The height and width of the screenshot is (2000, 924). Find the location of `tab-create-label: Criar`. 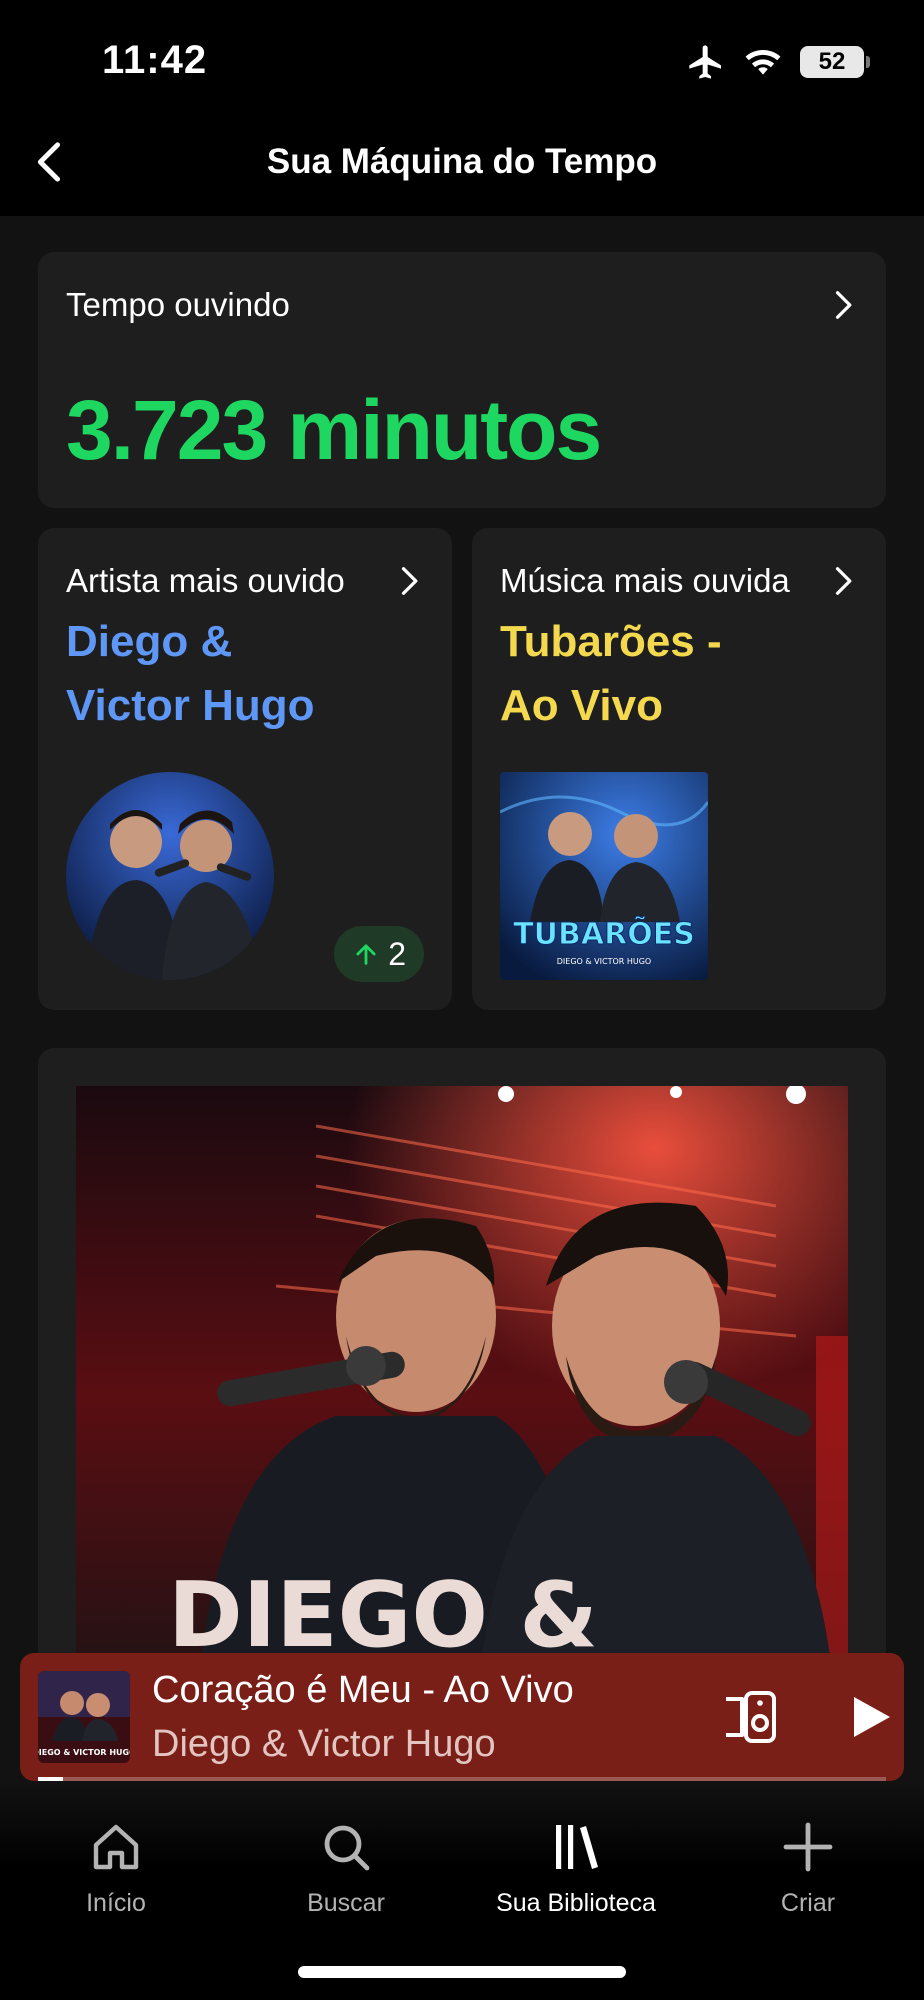

tab-create-label: Criar is located at coordinates (808, 1903).